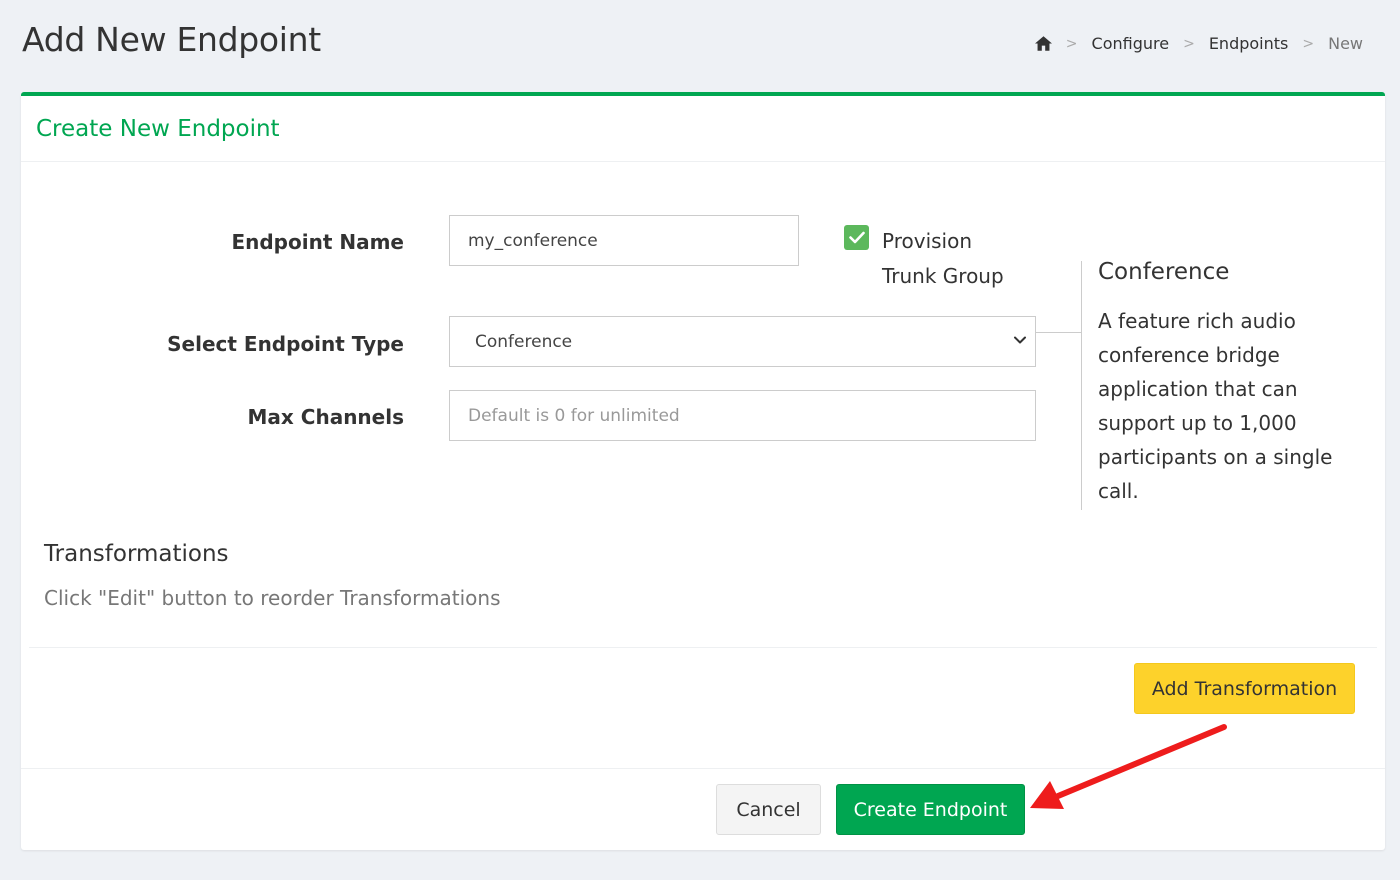 This screenshot has width=1400, height=880. What do you see at coordinates (768, 809) in the screenshot?
I see `cancel-button: Cancel` at bounding box center [768, 809].